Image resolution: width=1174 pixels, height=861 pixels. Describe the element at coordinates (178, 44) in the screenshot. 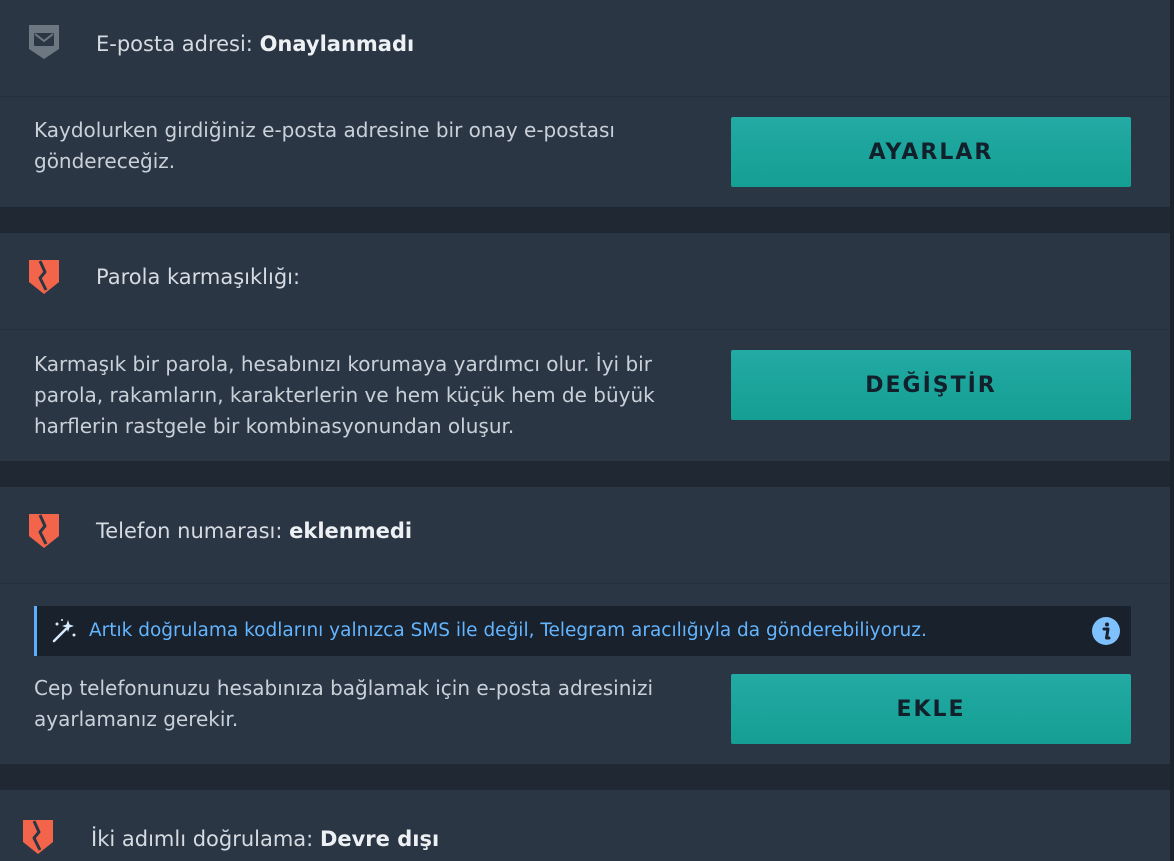

I see `email-title-prefix: E-posta adresi:` at that location.